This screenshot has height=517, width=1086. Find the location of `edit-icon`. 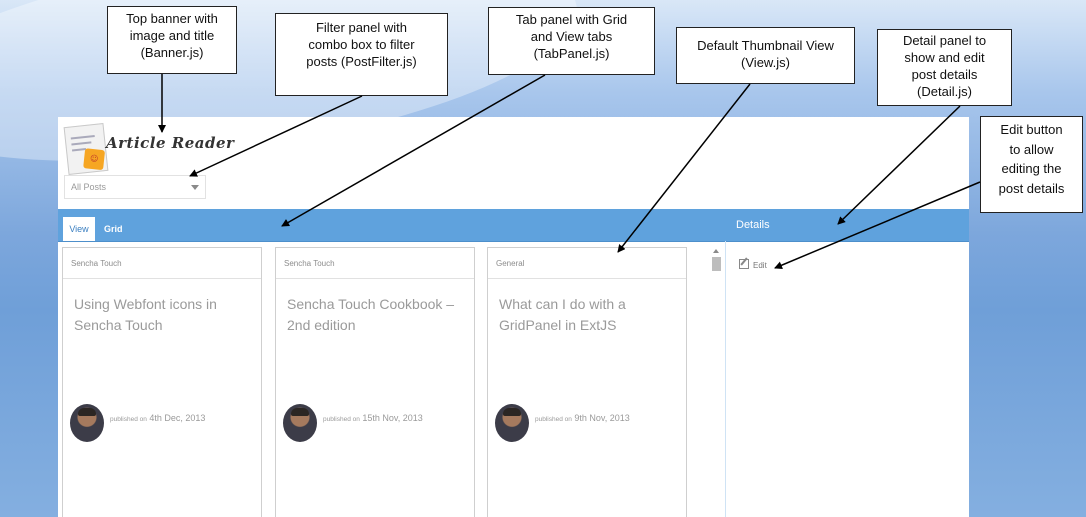

edit-icon is located at coordinates (744, 264).